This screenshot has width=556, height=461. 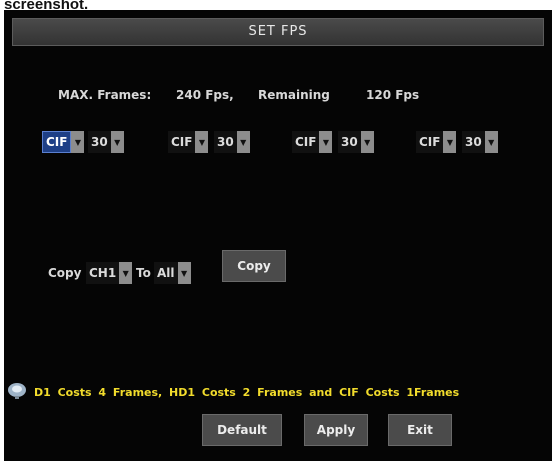 I want to click on copy-to-value: All, so click(x=166, y=273).